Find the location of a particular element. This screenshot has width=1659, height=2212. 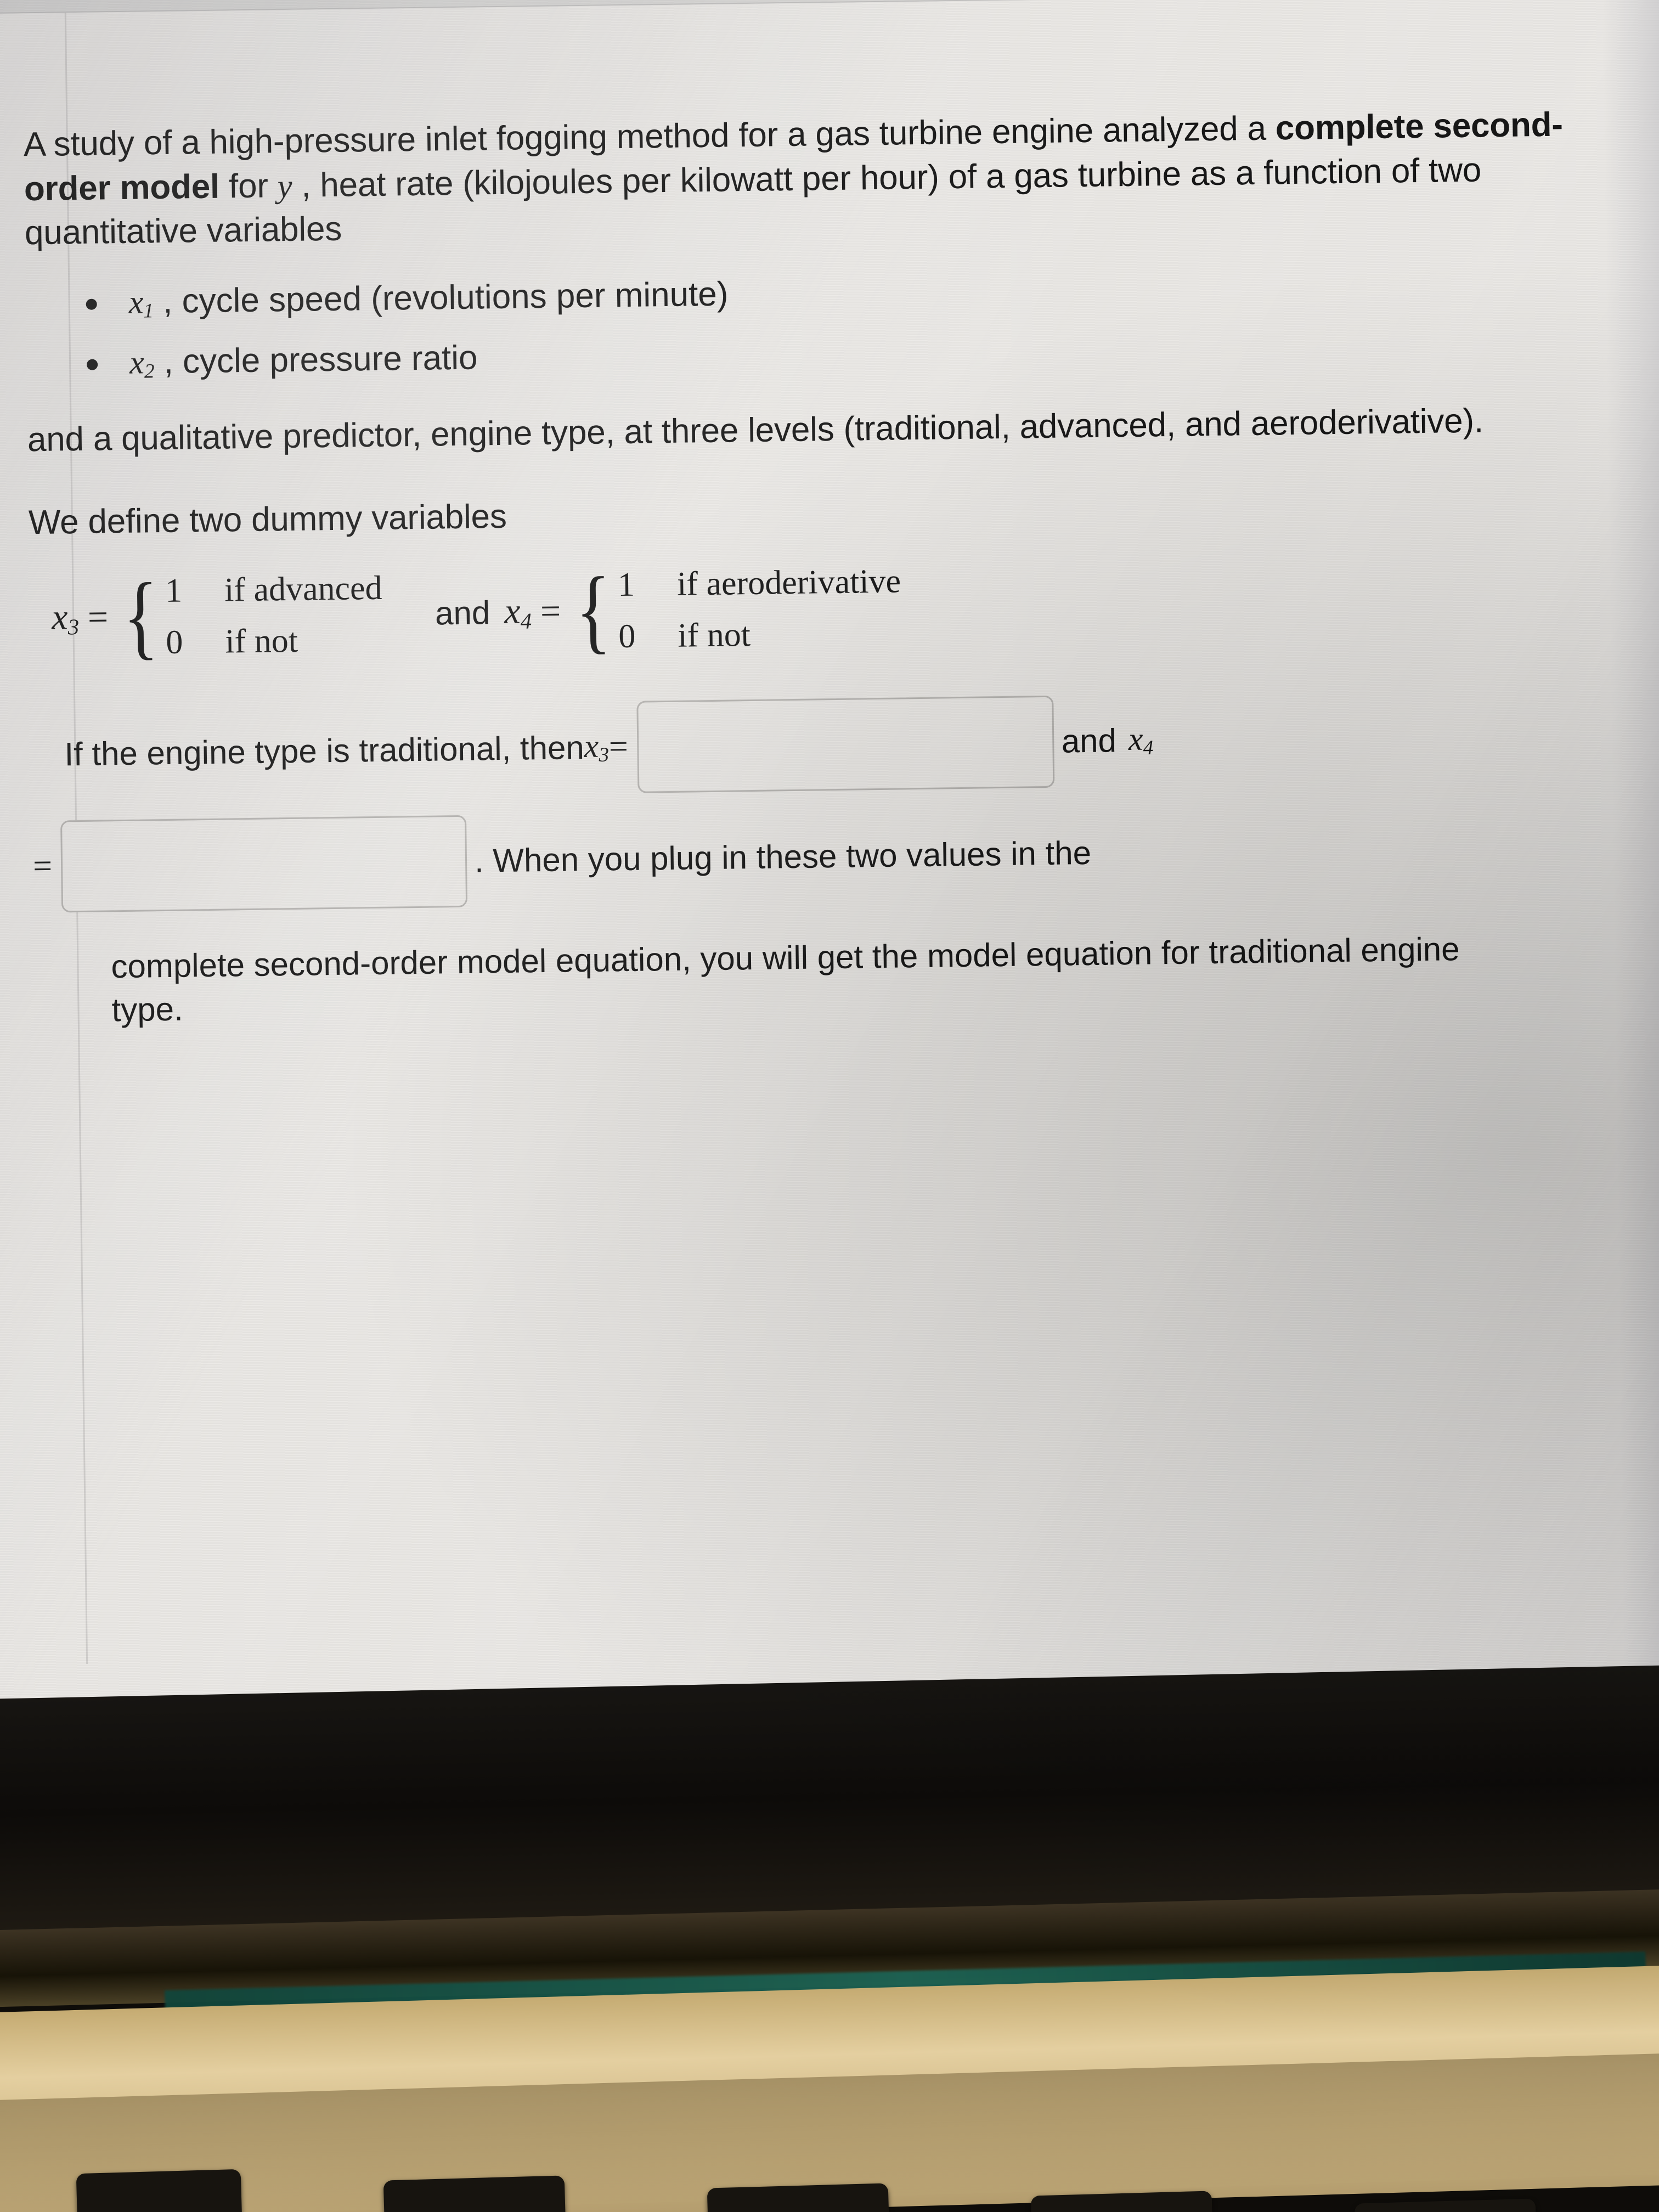

answer-variable-x4-letter: x is located at coordinates (1135, 739).